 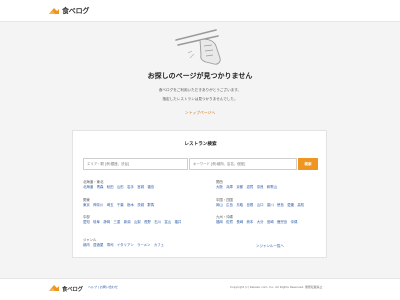 What do you see at coordinates (260, 204) in the screenshot?
I see `prefecture-link: 山口` at bounding box center [260, 204].